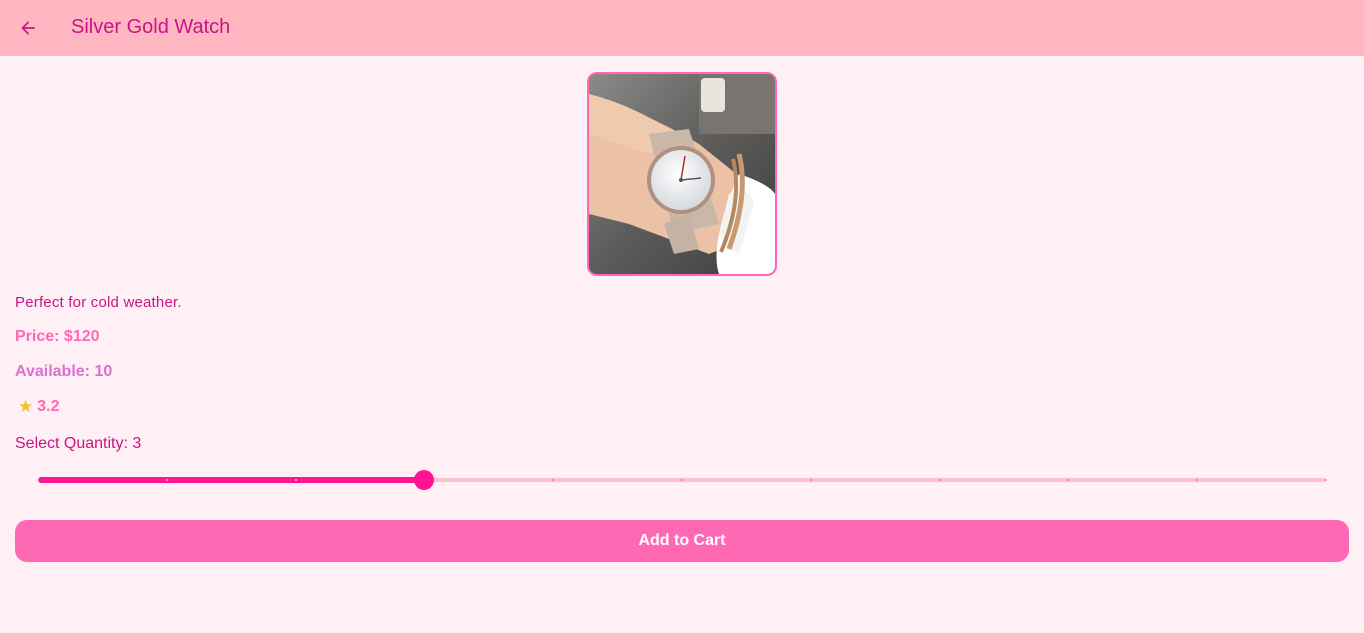 The image size is (1364, 633). Describe the element at coordinates (78, 443) in the screenshot. I see `quantity-label: Select Quantity: 3` at that location.